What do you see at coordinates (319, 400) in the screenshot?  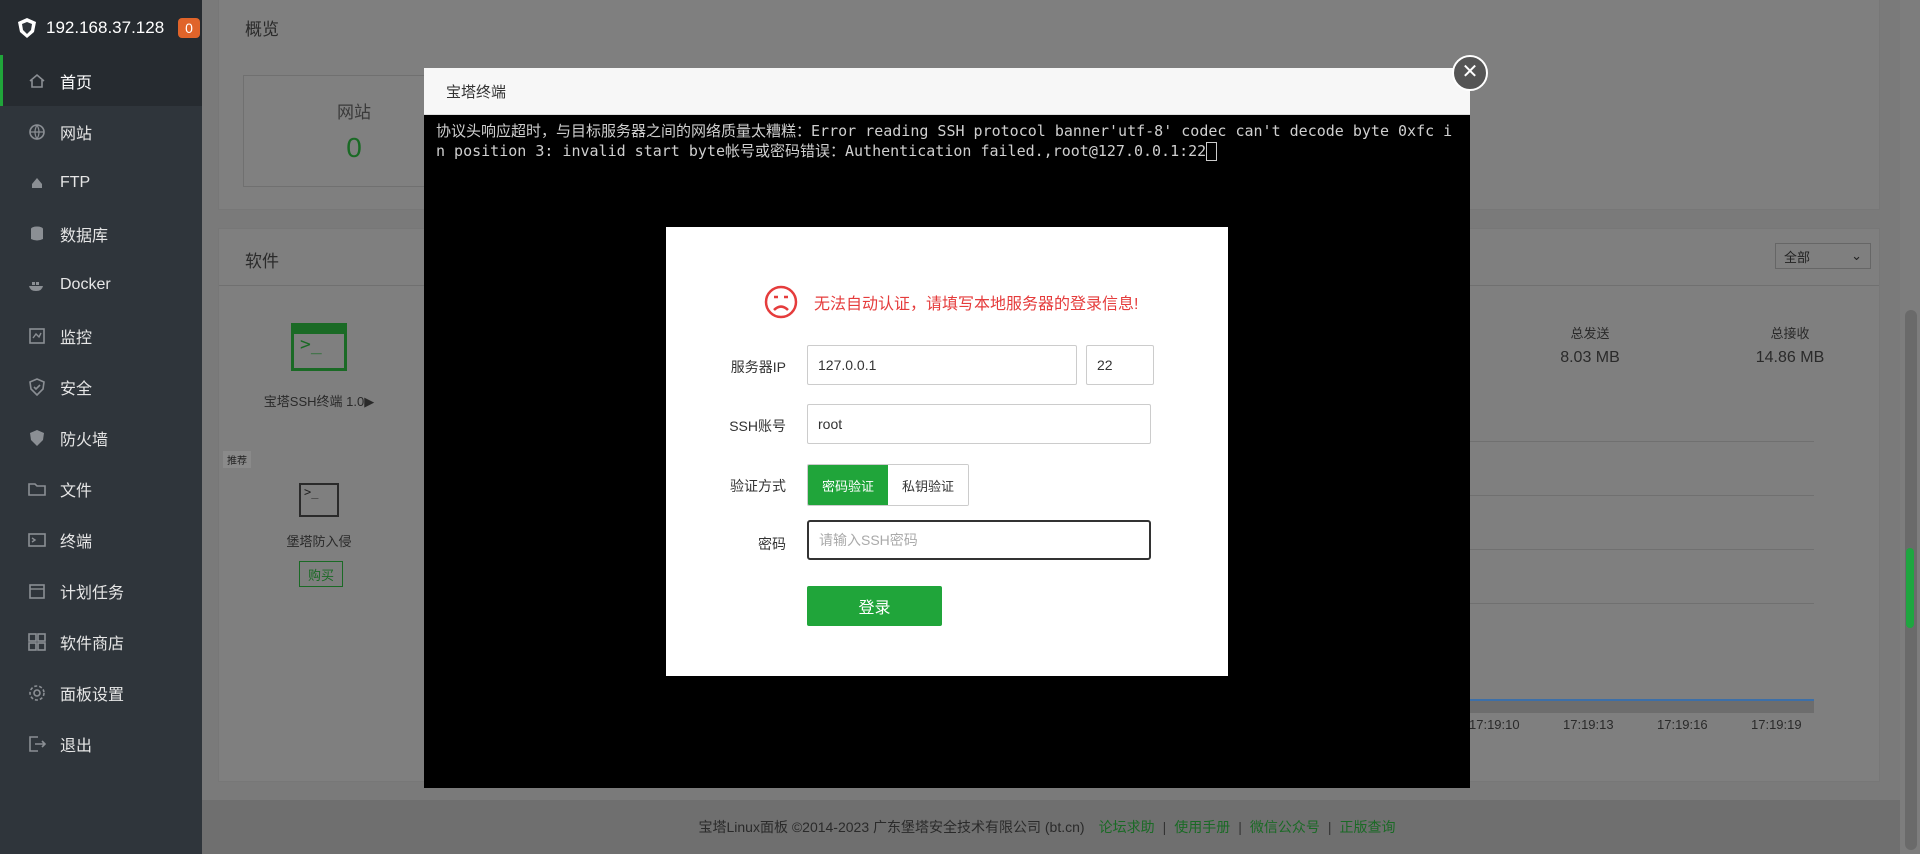 I see `ssh-app-name: 宝塔SSH终端 1.0▶` at bounding box center [319, 400].